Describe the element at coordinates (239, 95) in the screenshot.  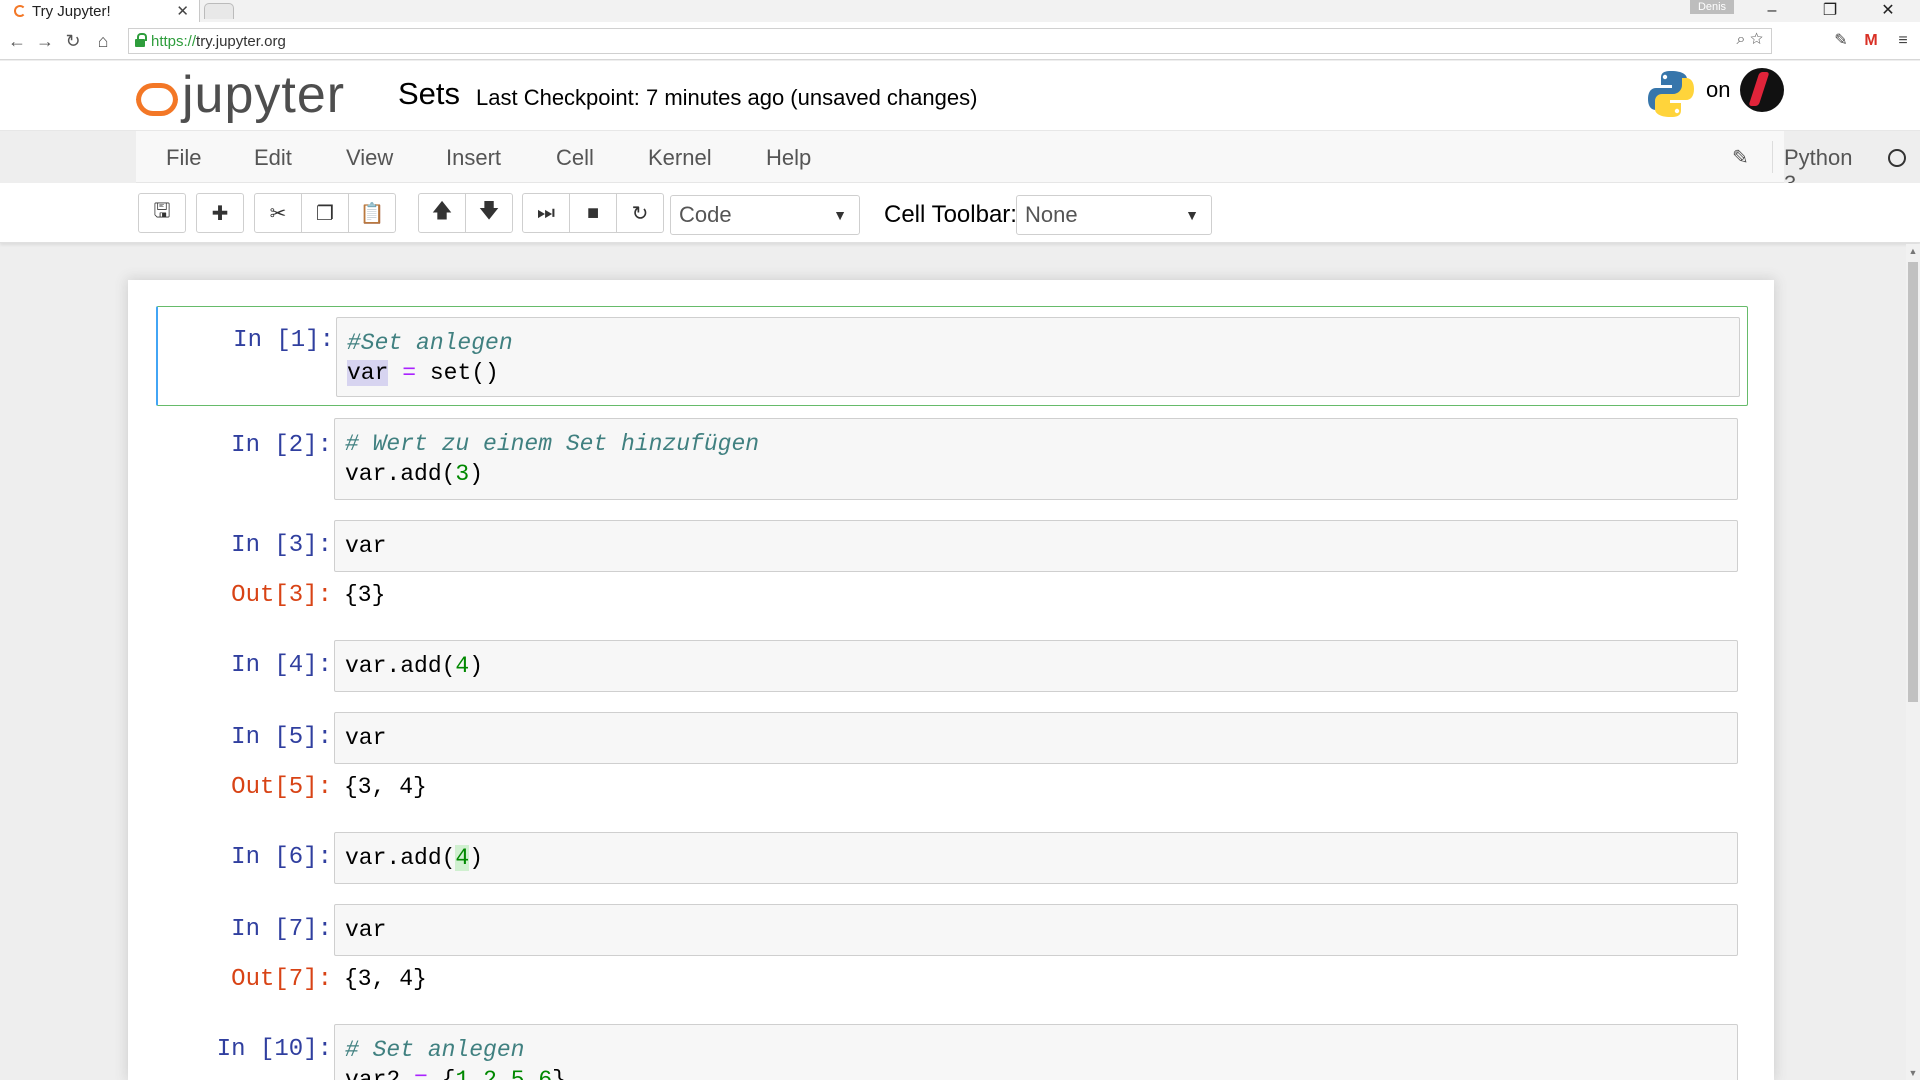
I see `jupyter-logo: jupyter` at that location.